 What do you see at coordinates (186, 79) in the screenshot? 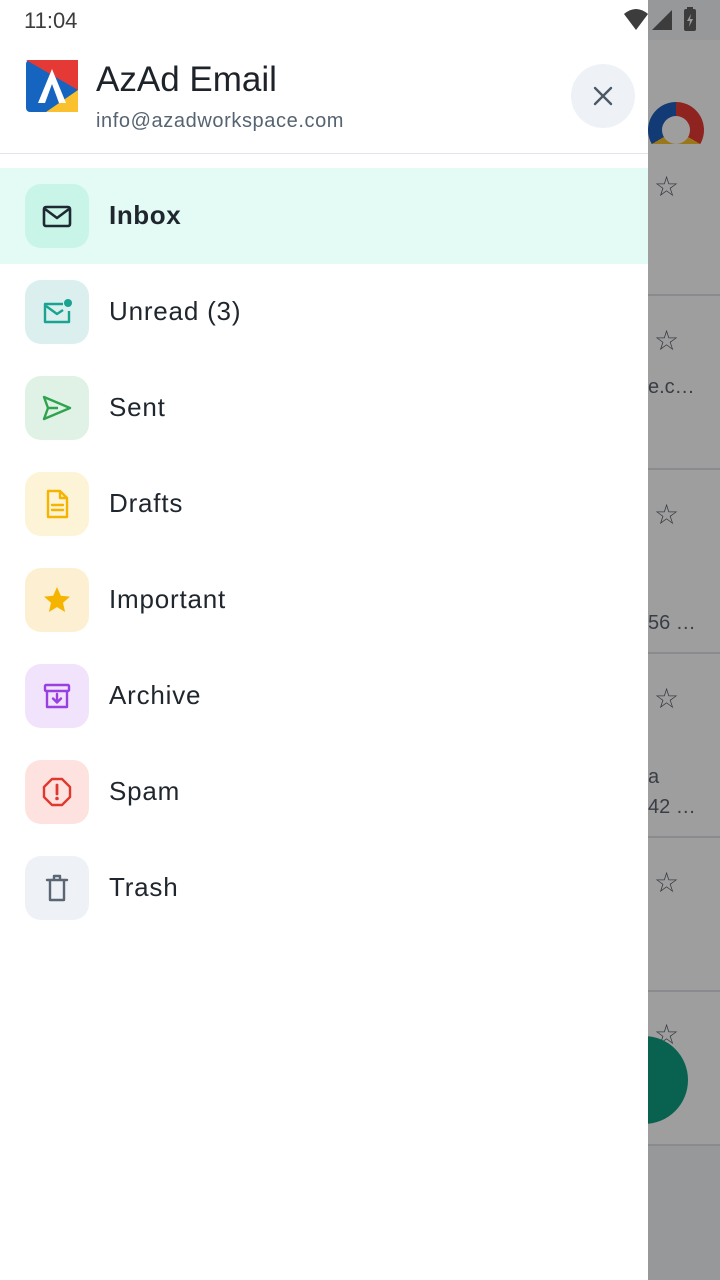
I see `app-title: AzAd Email` at bounding box center [186, 79].